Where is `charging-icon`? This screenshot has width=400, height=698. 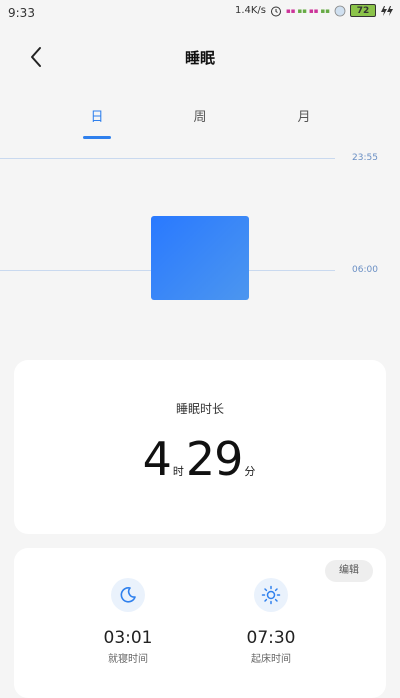
charging-icon is located at coordinates (387, 10).